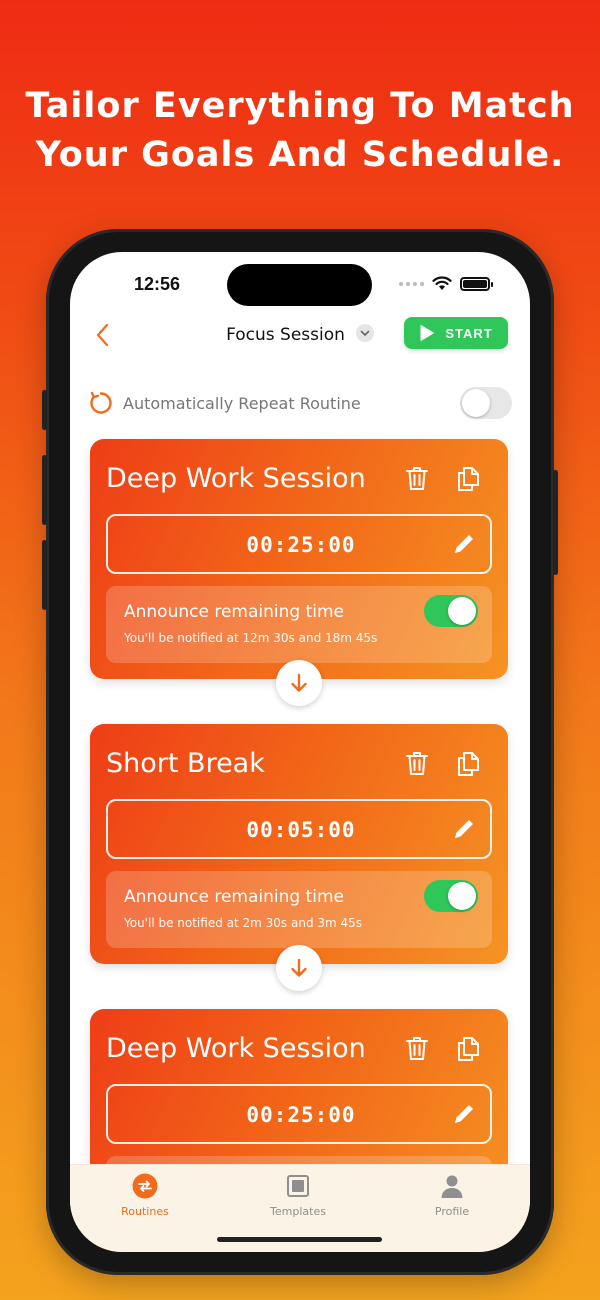  Describe the element at coordinates (427, 333) in the screenshot. I see `play-icon` at that location.